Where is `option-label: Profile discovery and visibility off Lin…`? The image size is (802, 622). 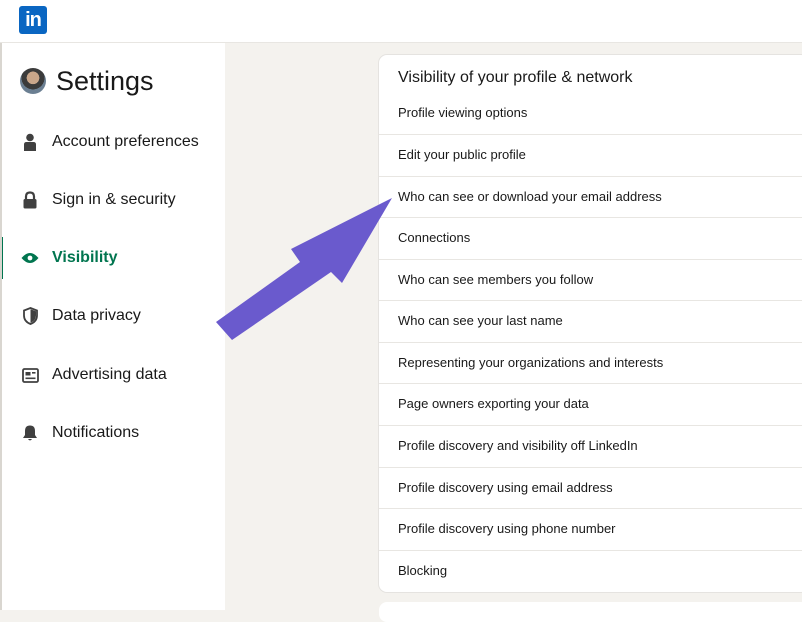
option-label: Profile discovery and visibility off Lin… is located at coordinates (518, 445).